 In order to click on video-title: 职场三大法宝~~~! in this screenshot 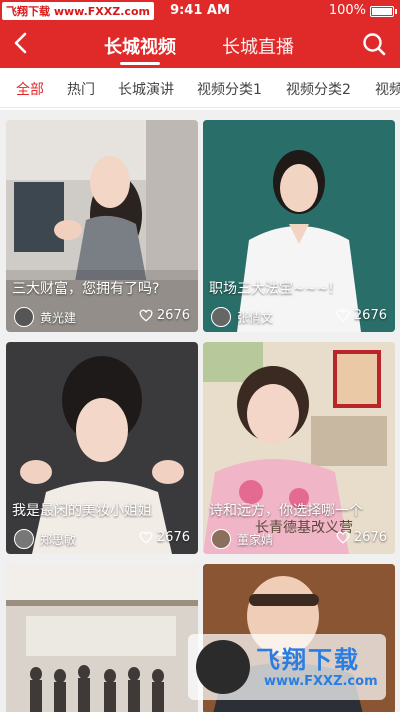, I will do `click(271, 289)`.